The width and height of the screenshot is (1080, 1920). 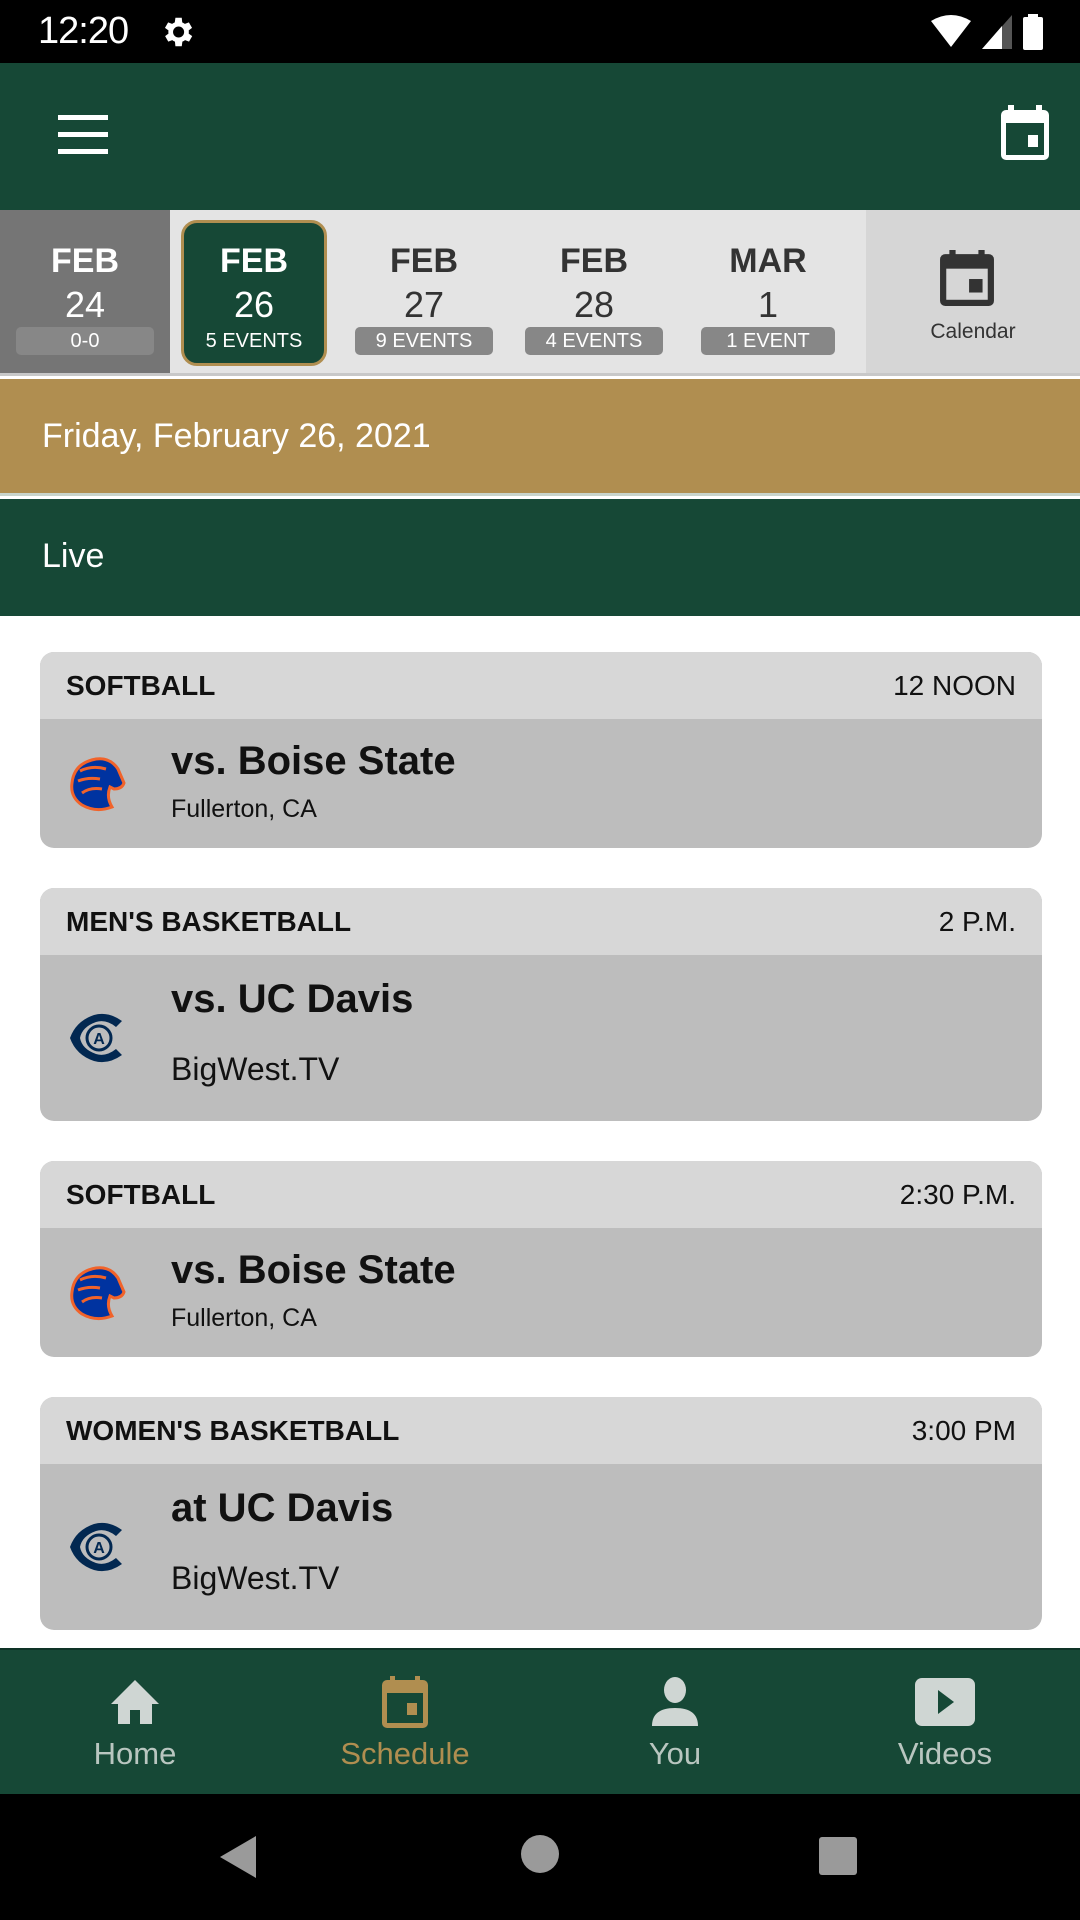 What do you see at coordinates (135, 1702) in the screenshot?
I see `home-icon` at bounding box center [135, 1702].